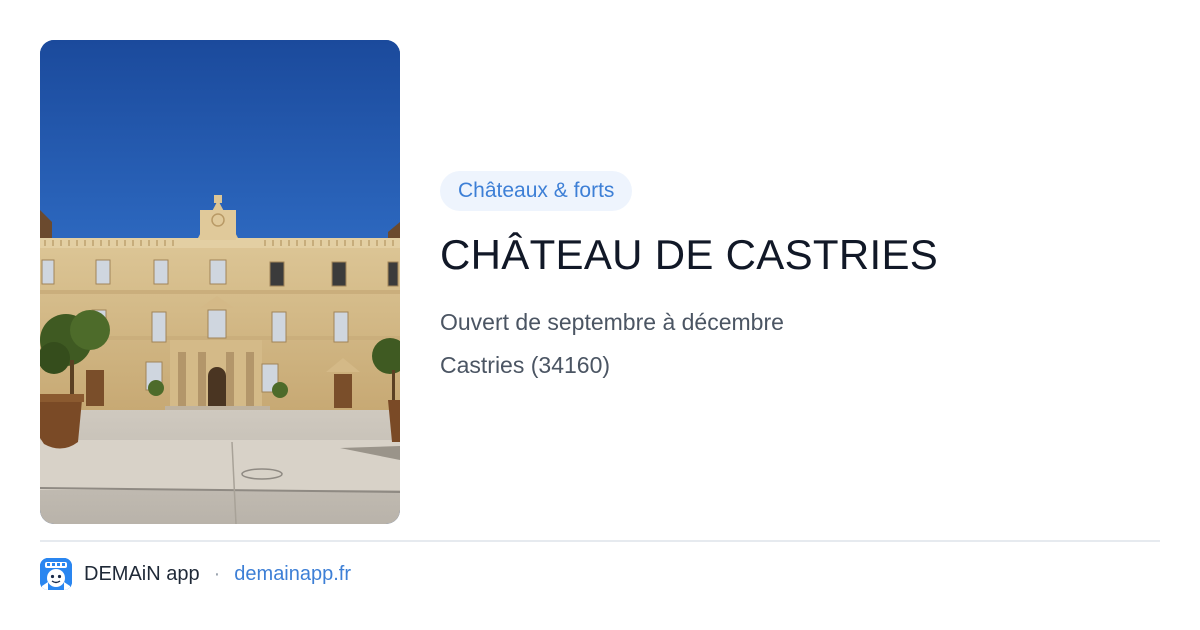 The height and width of the screenshot is (630, 1200). Describe the element at coordinates (800, 255) in the screenshot. I see `place-title: CHÂTEAU DE CASTRIES` at that location.